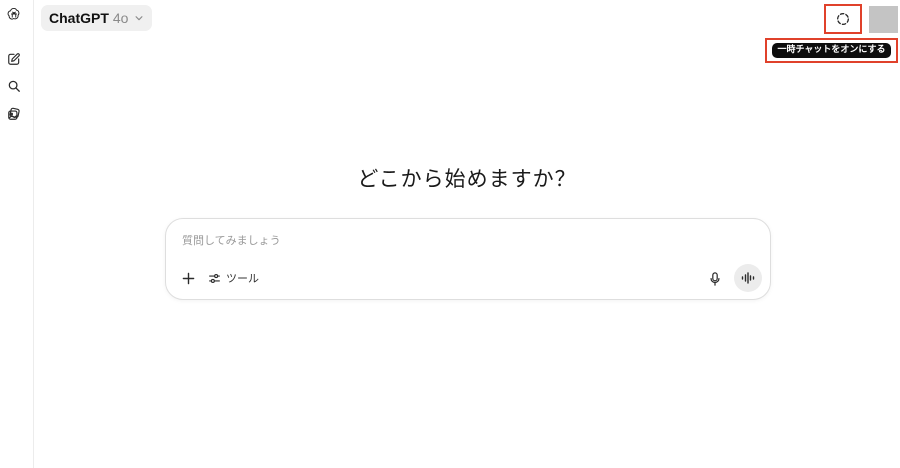 This screenshot has height=468, width=900. I want to click on tools-button: ツール, so click(233, 278).